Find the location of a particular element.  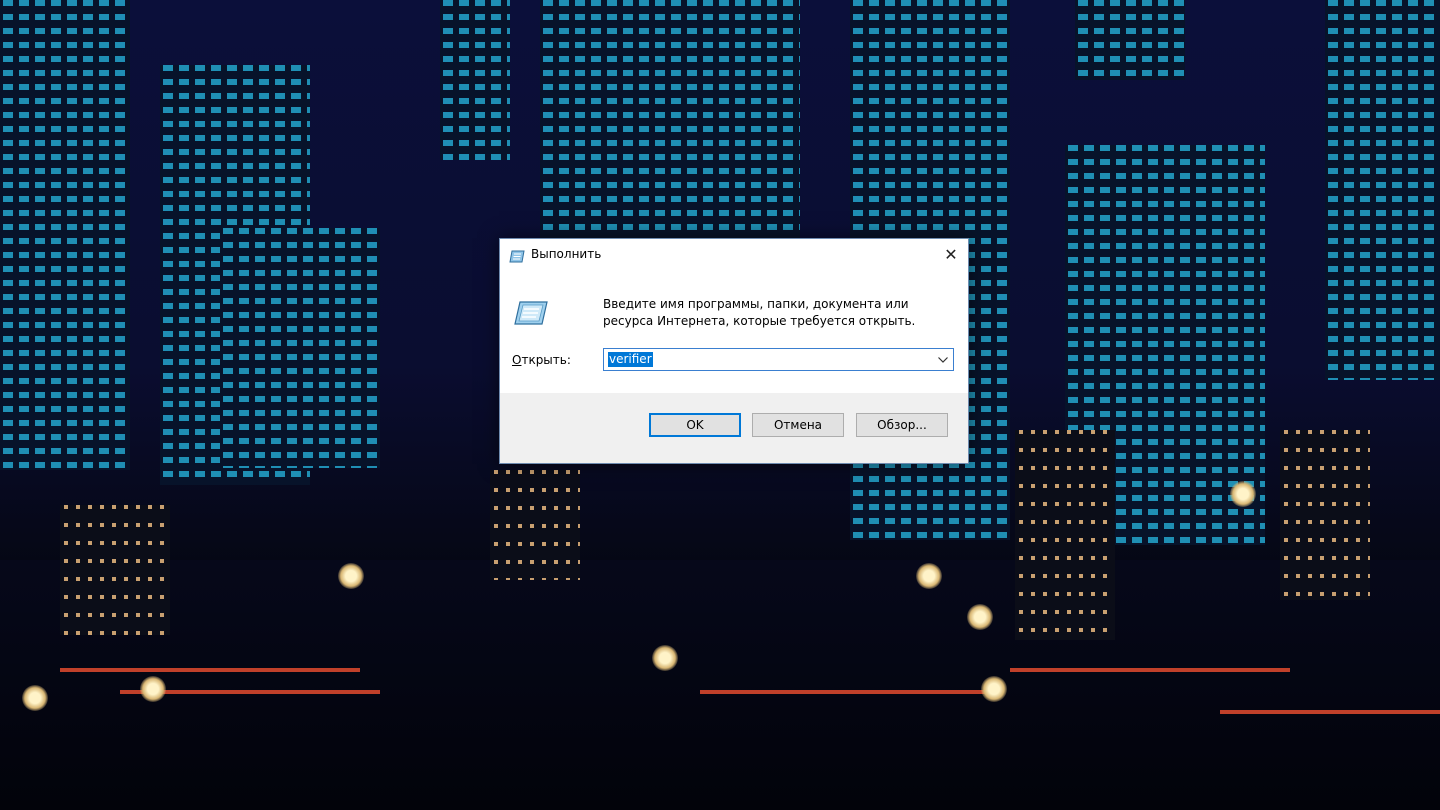

open-label: Открыть: is located at coordinates (541, 360).